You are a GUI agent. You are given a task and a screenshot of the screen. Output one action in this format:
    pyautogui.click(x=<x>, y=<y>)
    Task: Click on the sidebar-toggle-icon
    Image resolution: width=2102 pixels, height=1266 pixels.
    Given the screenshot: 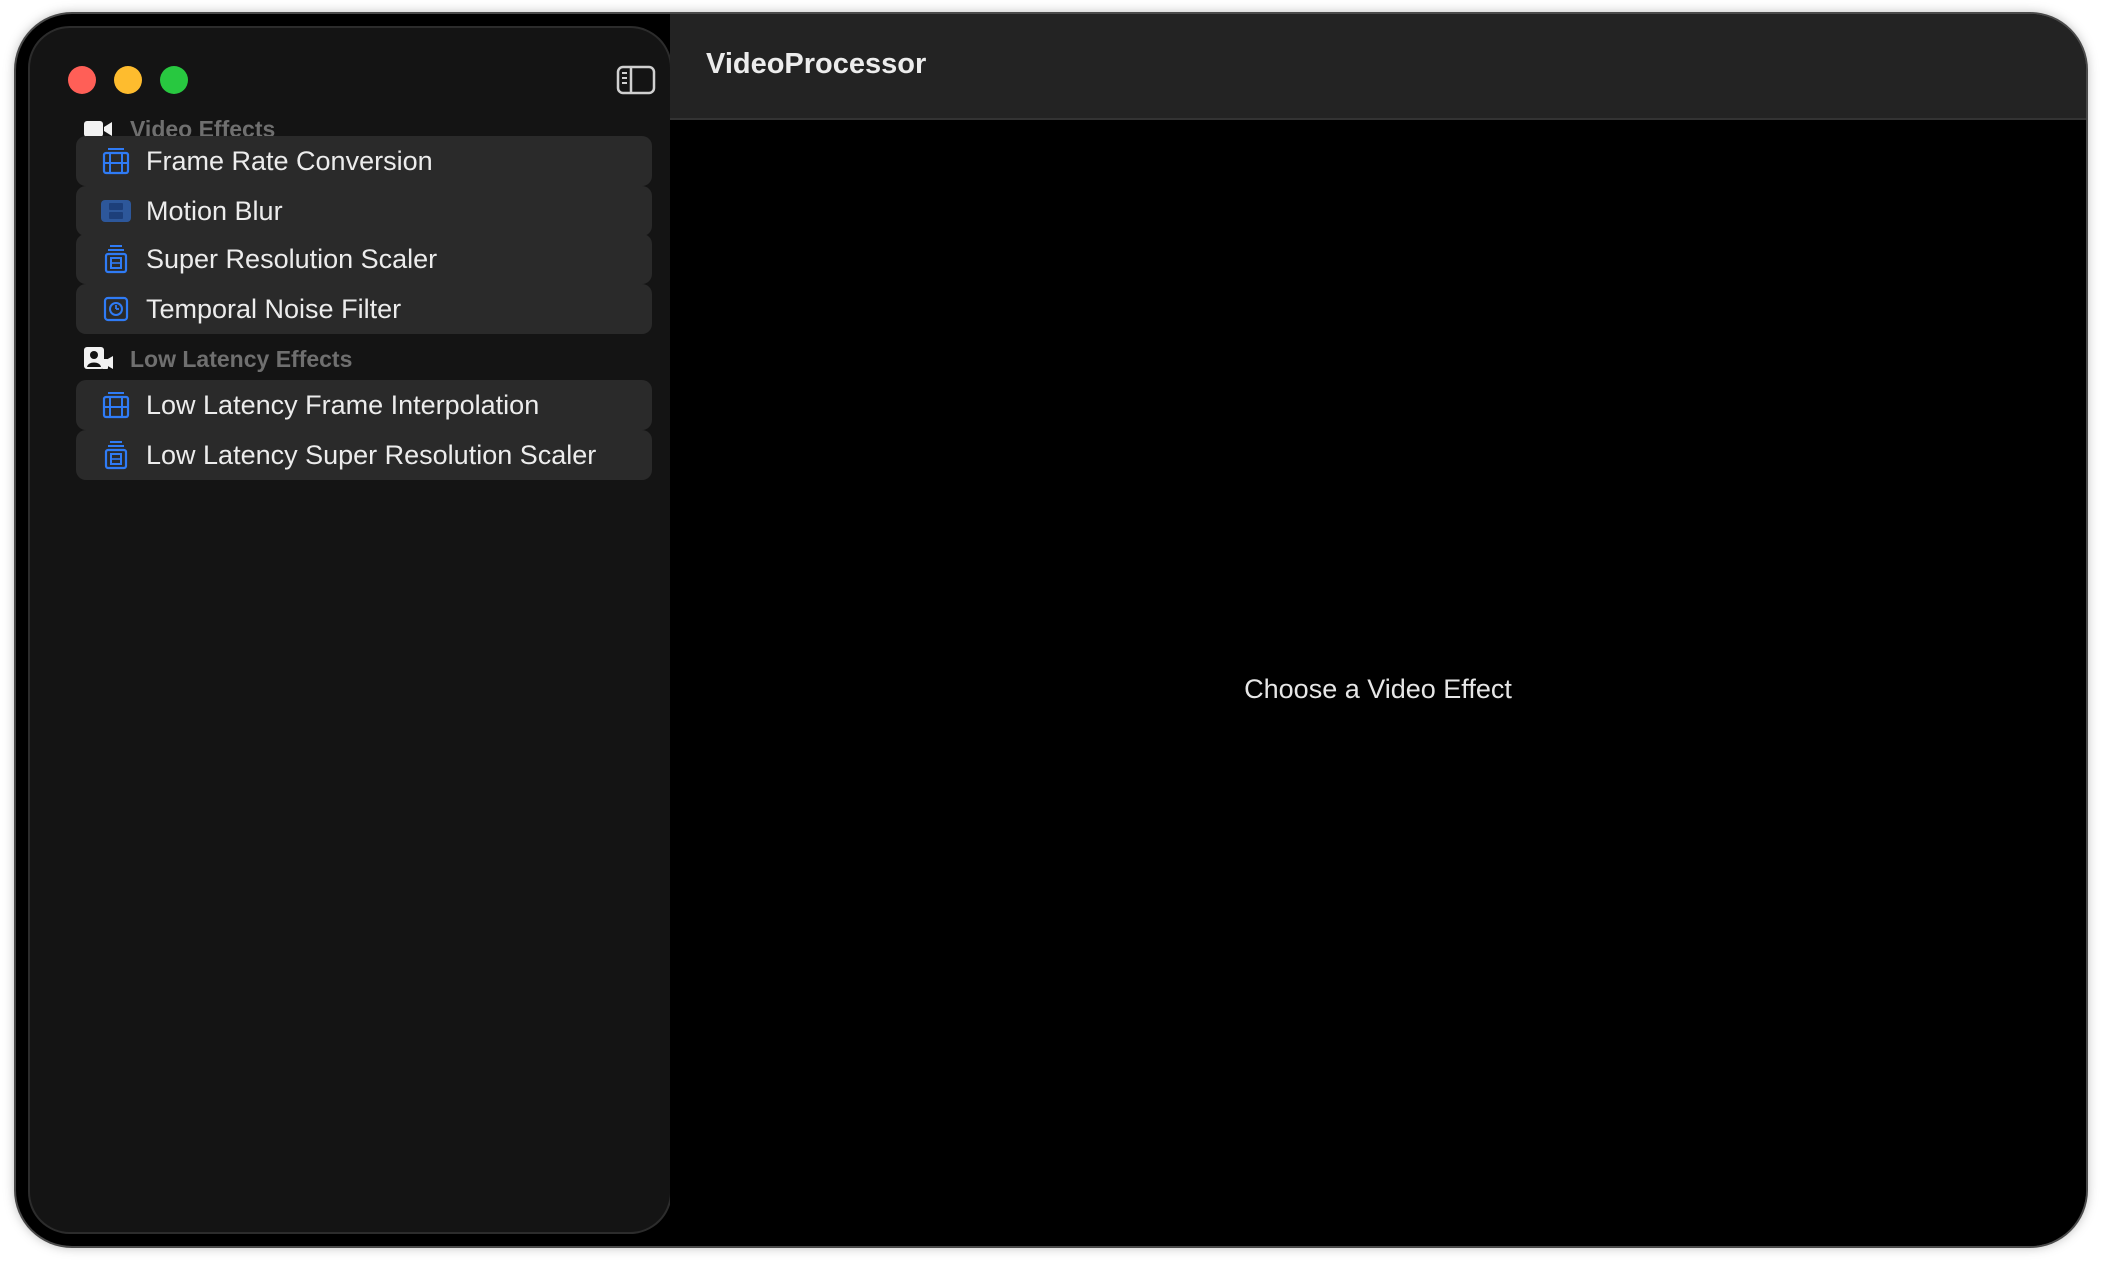 What is the action you would take?
    pyautogui.click(x=636, y=80)
    